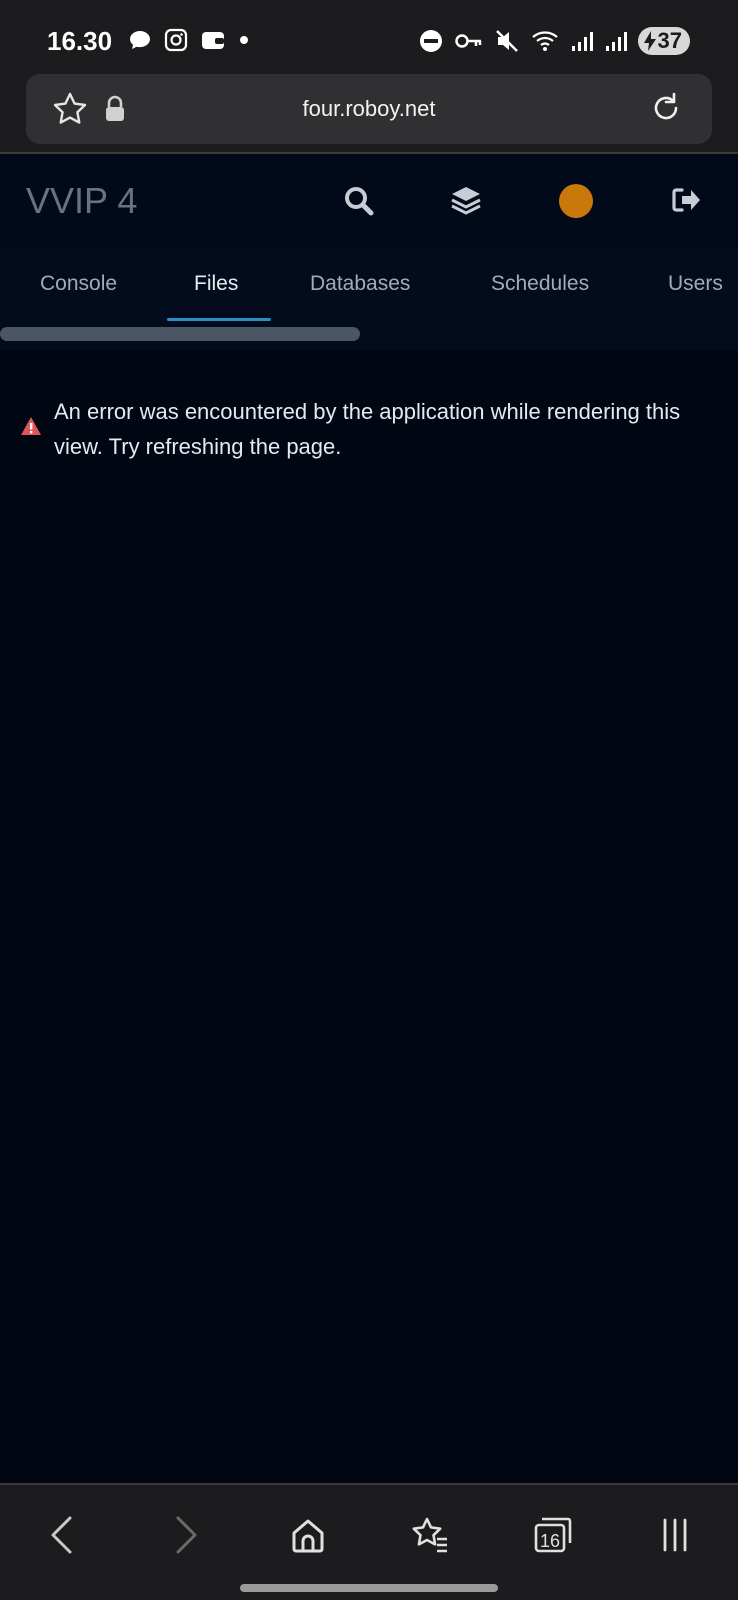 The height and width of the screenshot is (1600, 738). What do you see at coordinates (540, 284) in the screenshot?
I see `tab-schedules: Schedules` at bounding box center [540, 284].